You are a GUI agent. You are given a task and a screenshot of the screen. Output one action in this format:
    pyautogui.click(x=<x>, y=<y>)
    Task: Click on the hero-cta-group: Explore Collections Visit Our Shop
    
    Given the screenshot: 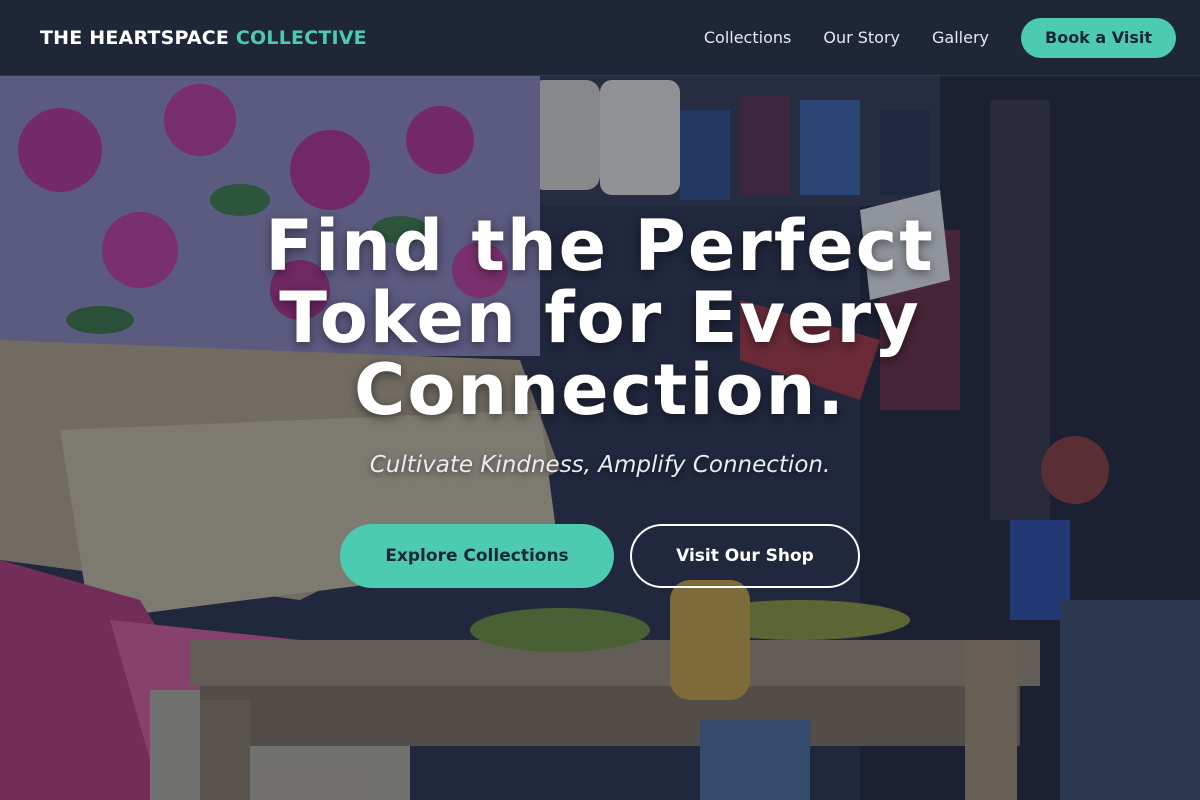 What is the action you would take?
    pyautogui.click(x=600, y=556)
    